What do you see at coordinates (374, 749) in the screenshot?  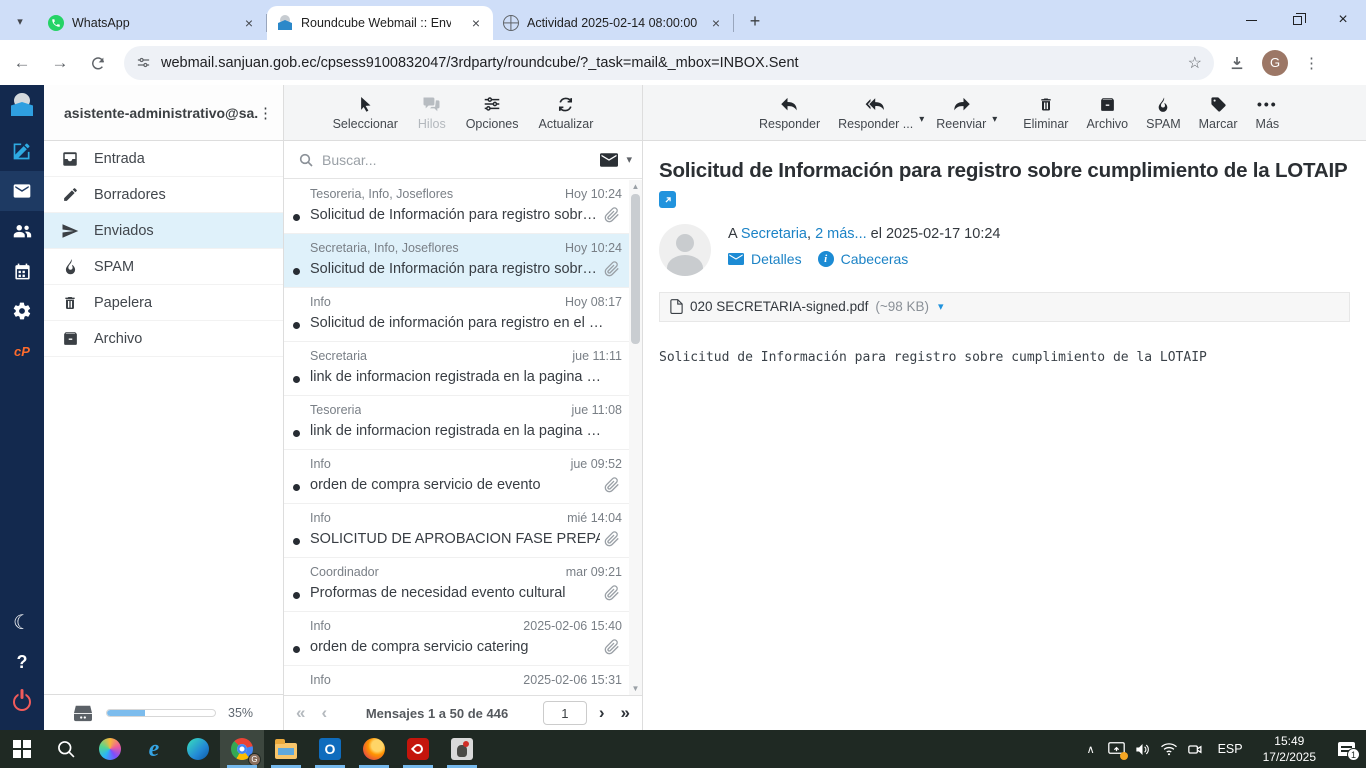 I see `firefox-button` at bounding box center [374, 749].